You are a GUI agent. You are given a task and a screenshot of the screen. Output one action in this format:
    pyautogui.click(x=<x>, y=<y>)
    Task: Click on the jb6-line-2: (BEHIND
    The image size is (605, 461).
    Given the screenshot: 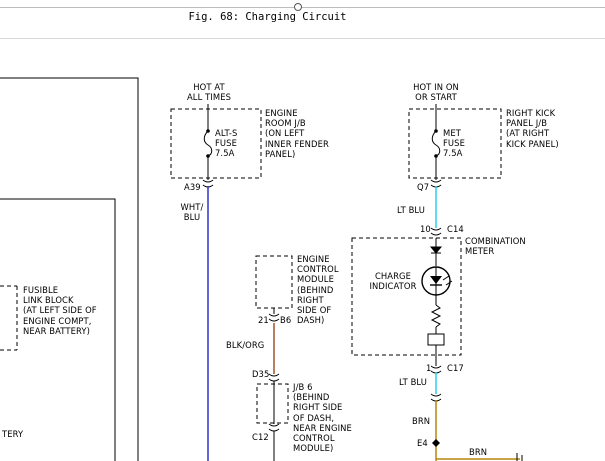 What is the action you would take?
    pyautogui.click(x=311, y=397)
    